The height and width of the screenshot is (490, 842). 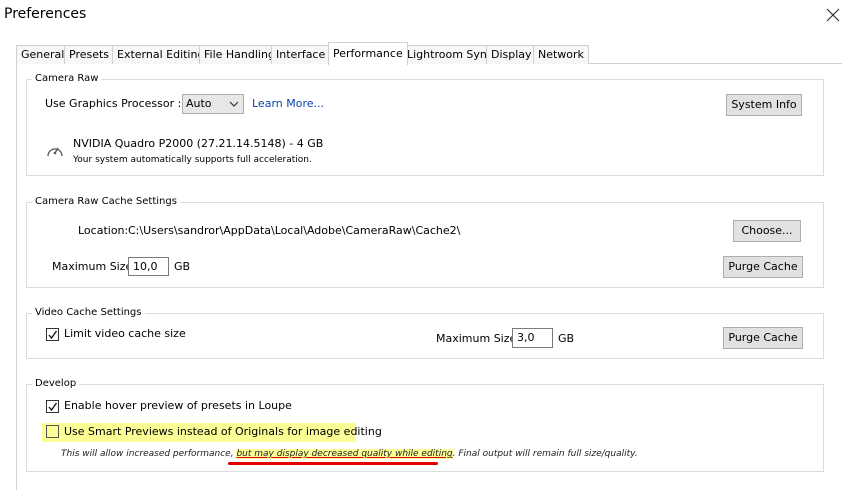 I want to click on gpu-label: Use Graphics Processor :, so click(x=113, y=103).